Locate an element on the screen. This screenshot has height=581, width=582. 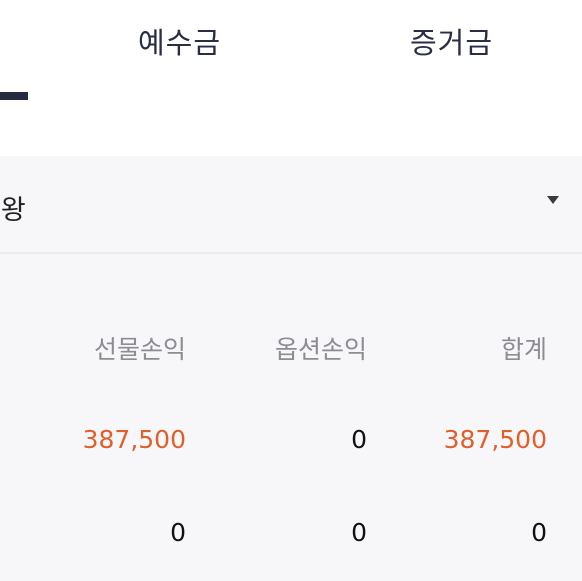
account-name: 승왕 is located at coordinates (13, 210).